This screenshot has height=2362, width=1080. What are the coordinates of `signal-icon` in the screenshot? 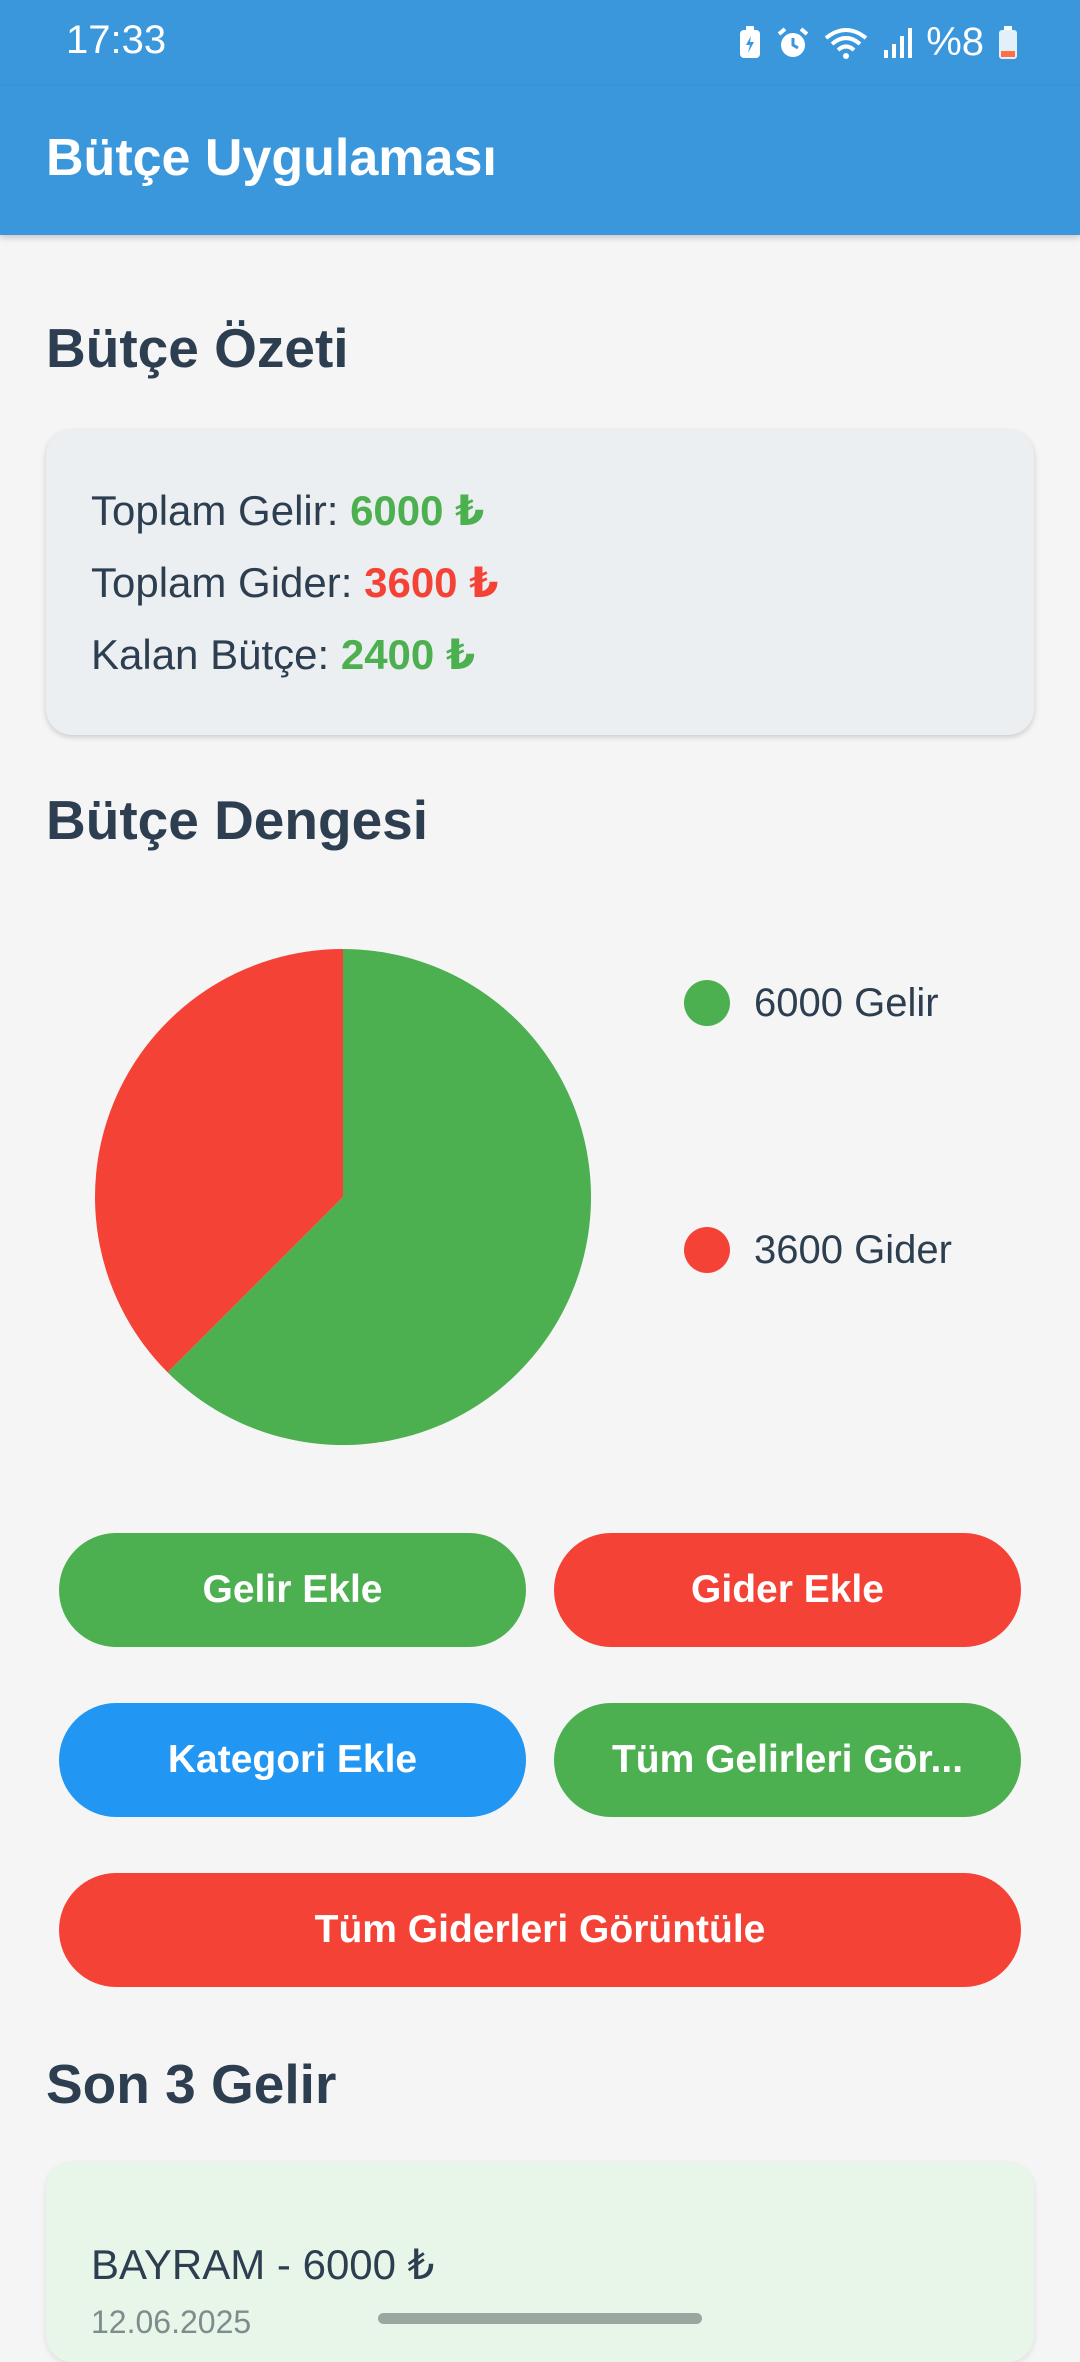 It's located at (897, 43).